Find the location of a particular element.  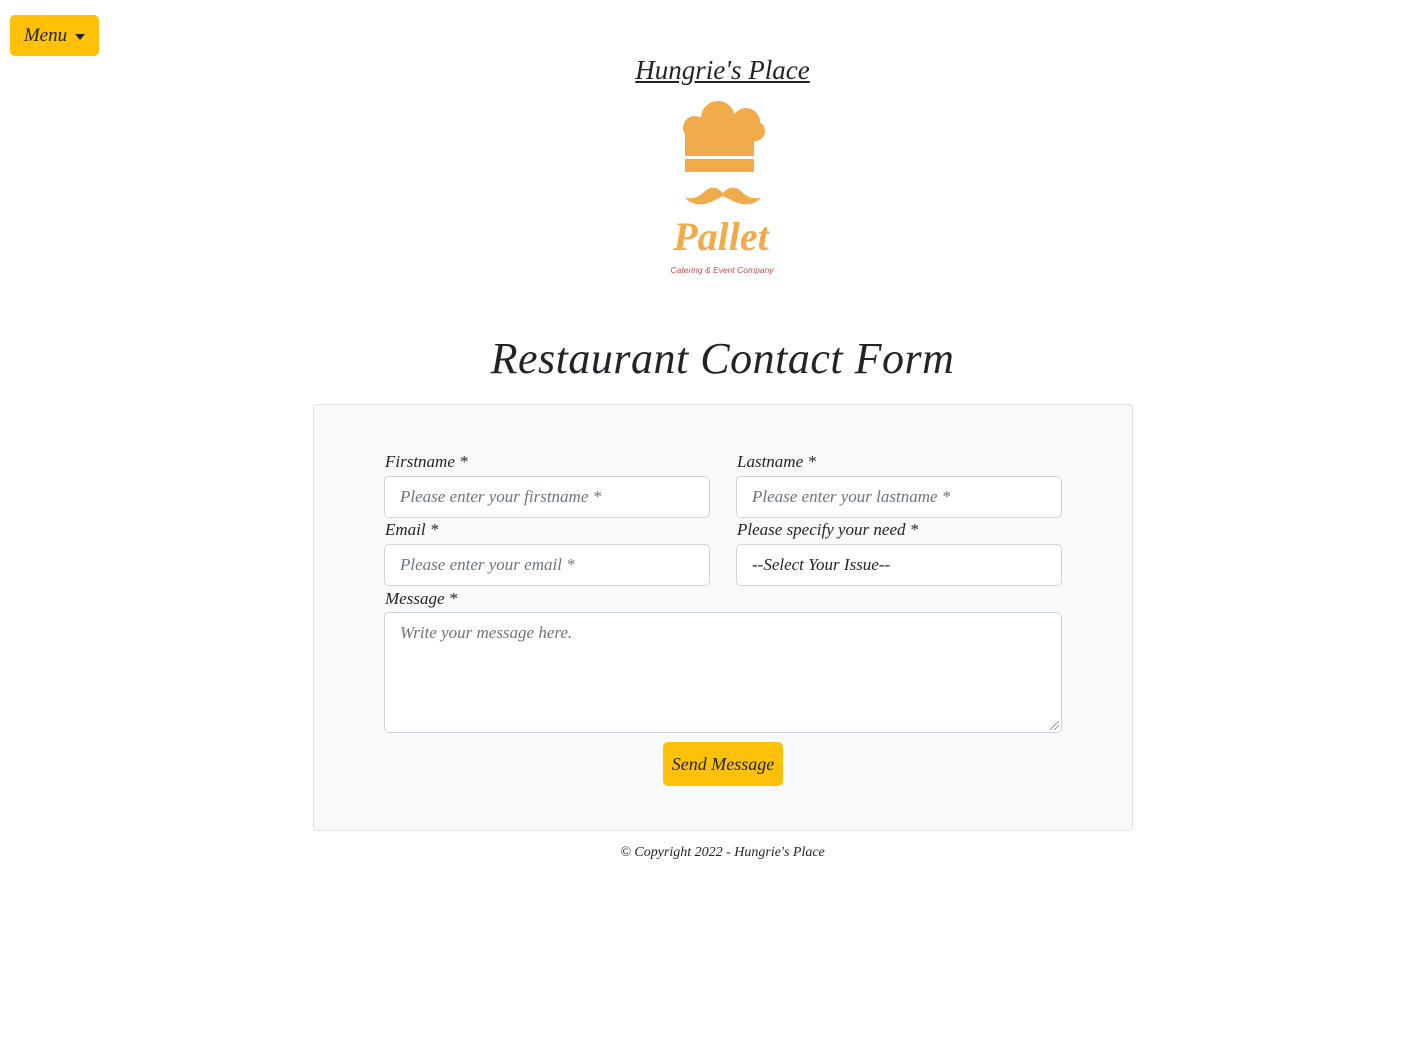

footer-copyright: © Copyright 2022 - Hungrie's Place is located at coordinates (722, 852).